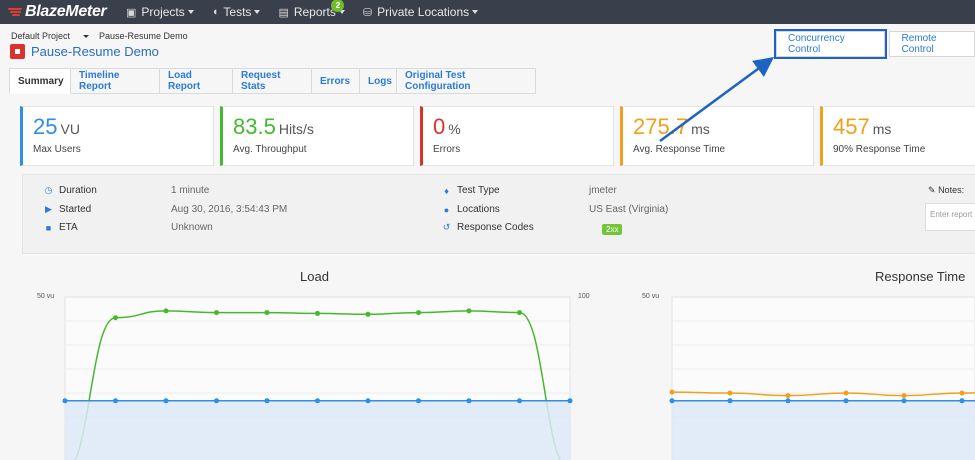 The width and height of the screenshot is (975, 460). What do you see at coordinates (830, 44) in the screenshot?
I see `concurrency-control-button: Concurrency Control` at bounding box center [830, 44].